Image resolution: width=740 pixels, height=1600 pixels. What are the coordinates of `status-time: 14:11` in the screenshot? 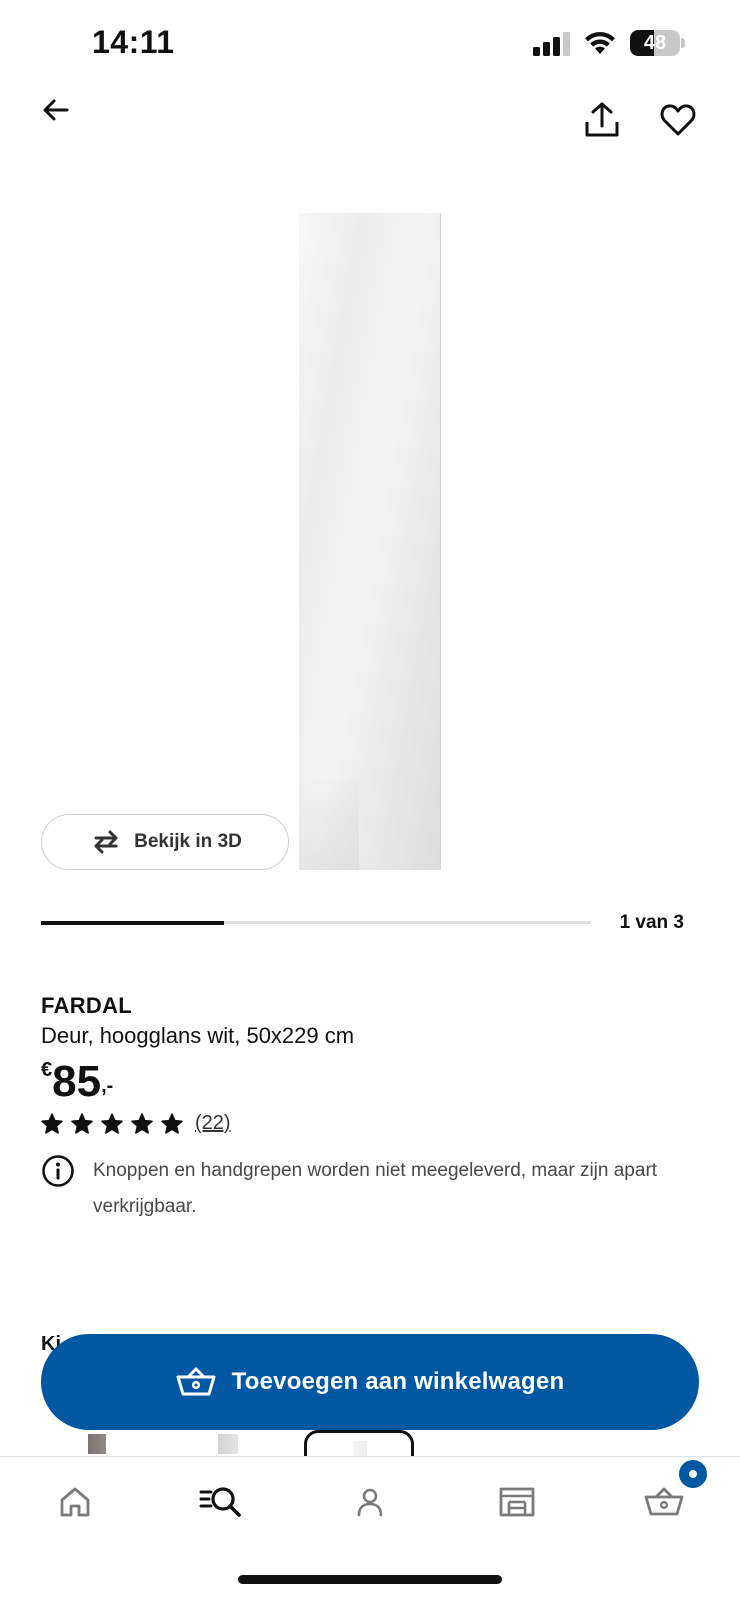 It's located at (133, 42).